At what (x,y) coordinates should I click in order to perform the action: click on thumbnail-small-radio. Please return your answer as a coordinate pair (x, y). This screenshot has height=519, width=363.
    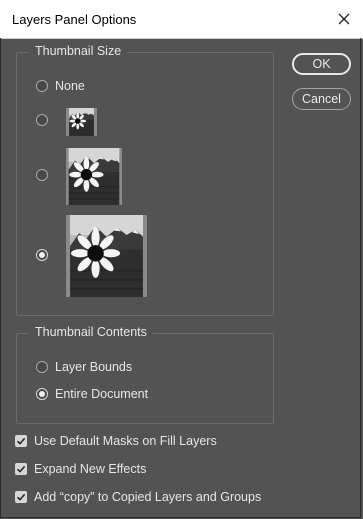
    Looking at the image, I should click on (42, 120).